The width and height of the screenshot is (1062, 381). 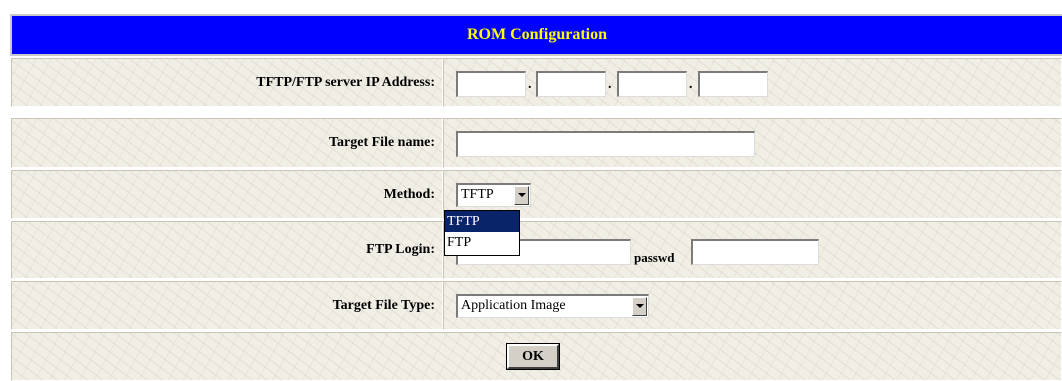 What do you see at coordinates (482, 242) in the screenshot?
I see `method-option-ftp: FTP` at bounding box center [482, 242].